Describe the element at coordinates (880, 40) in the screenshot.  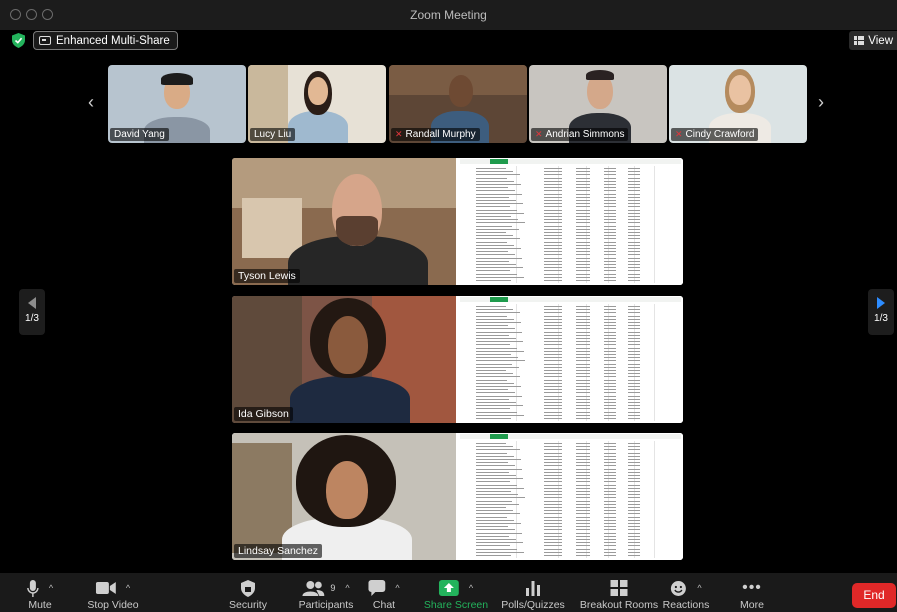
I see `view-label: View` at that location.